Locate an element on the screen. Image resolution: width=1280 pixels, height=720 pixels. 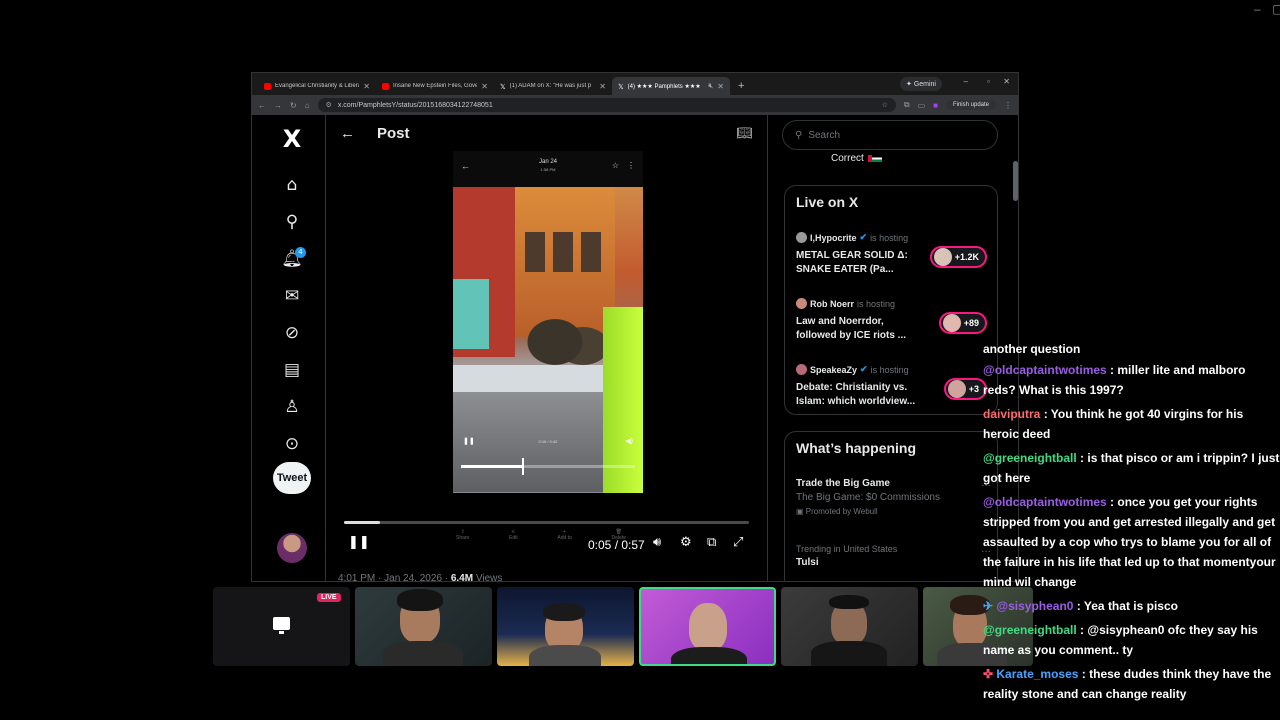
settings-gear-icon: ⚙ is located at coordinates (686, 542).